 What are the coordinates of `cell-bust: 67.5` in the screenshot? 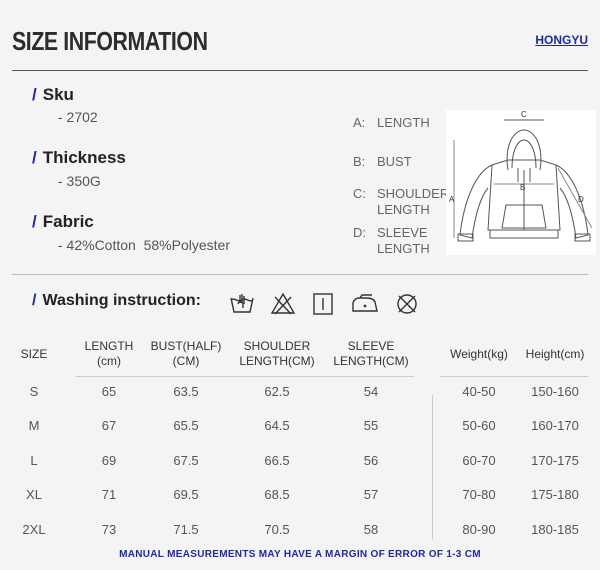 It's located at (186, 460).